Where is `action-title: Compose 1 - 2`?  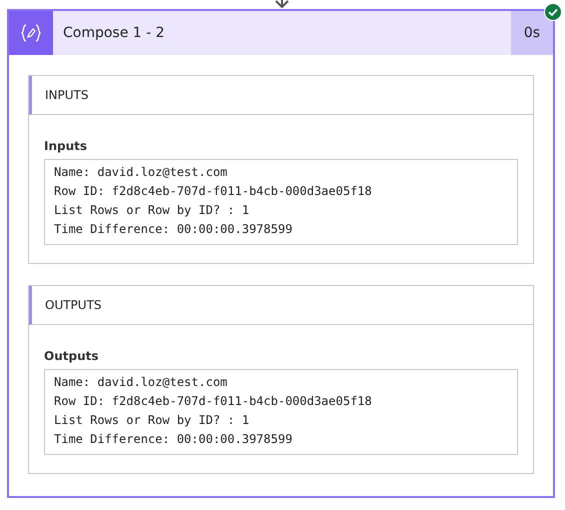 action-title: Compose 1 - 2 is located at coordinates (114, 33).